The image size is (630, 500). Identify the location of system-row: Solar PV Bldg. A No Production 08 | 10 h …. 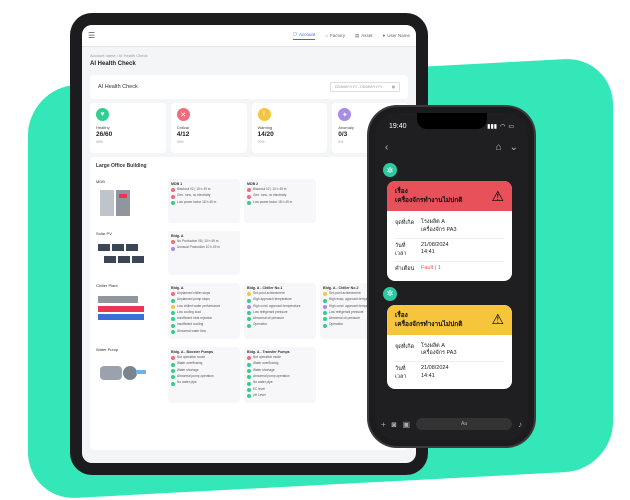
(249, 253).